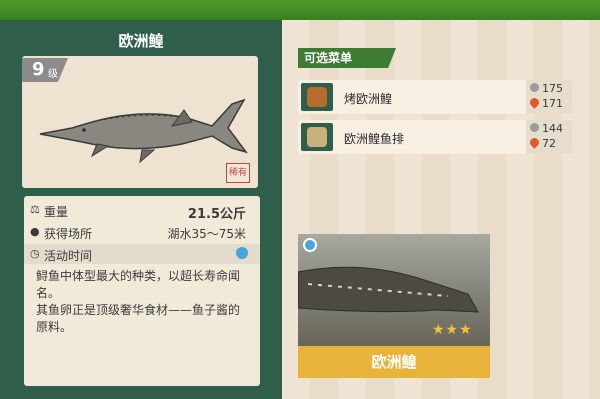 The height and width of the screenshot is (399, 600). Describe the element at coordinates (549, 143) in the screenshot. I see `cost-fire: 72` at that location.